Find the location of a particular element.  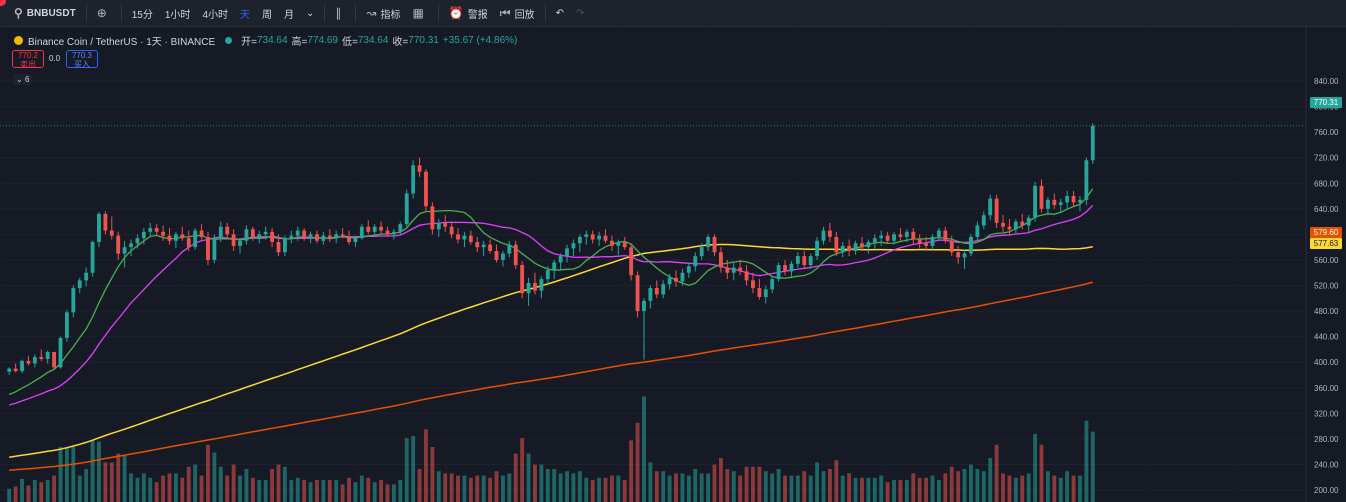

y-tick-label: 640.00 is located at coordinates (1326, 209).